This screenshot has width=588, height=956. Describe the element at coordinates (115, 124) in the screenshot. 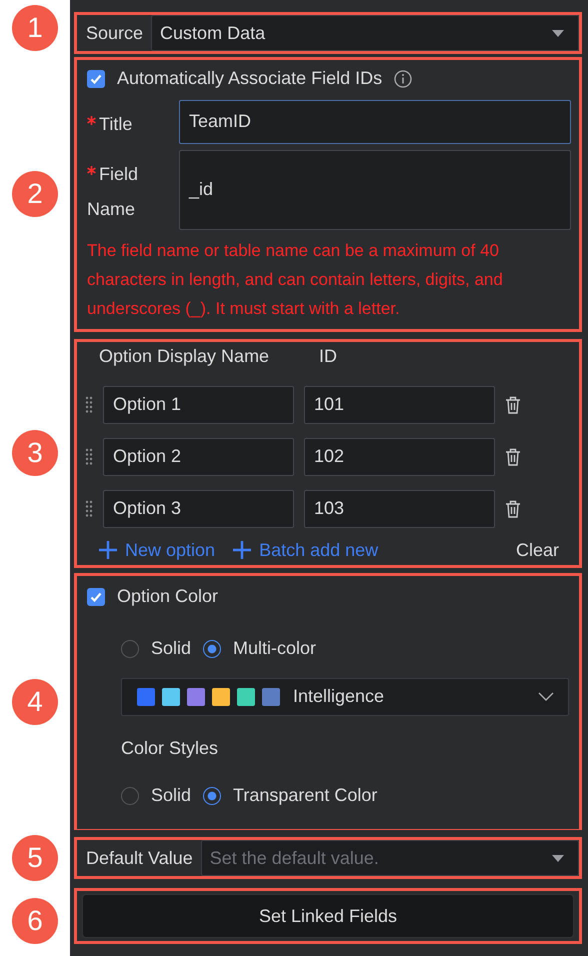

I see `title-label: Title` at that location.